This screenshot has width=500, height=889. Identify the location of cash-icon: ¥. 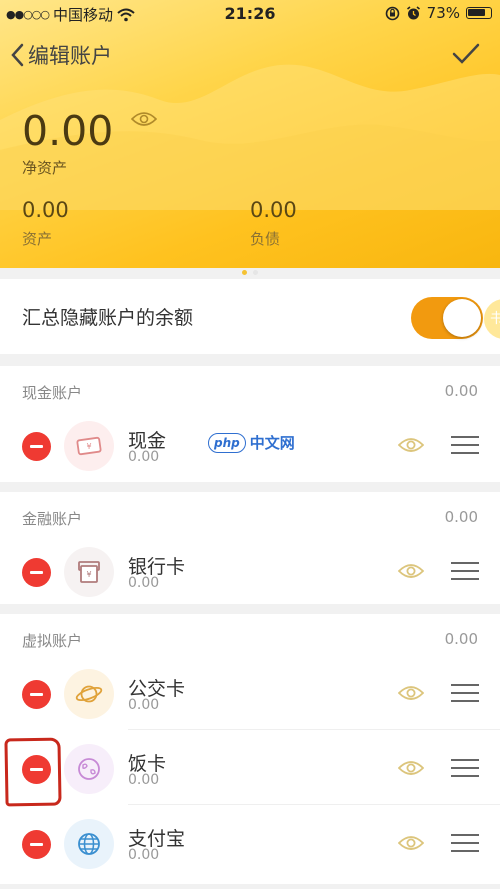
(89, 446).